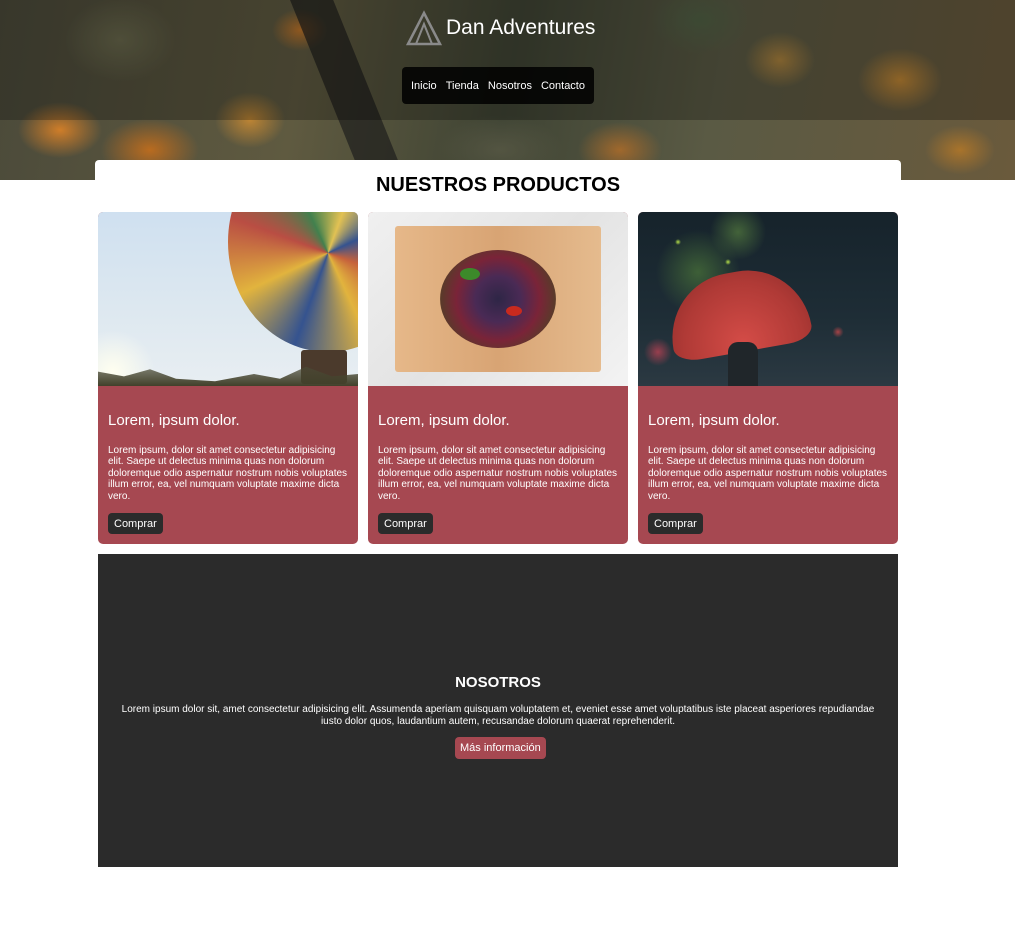 This screenshot has width=1015, height=948. I want to click on product-image-salad-bowl, so click(498, 299).